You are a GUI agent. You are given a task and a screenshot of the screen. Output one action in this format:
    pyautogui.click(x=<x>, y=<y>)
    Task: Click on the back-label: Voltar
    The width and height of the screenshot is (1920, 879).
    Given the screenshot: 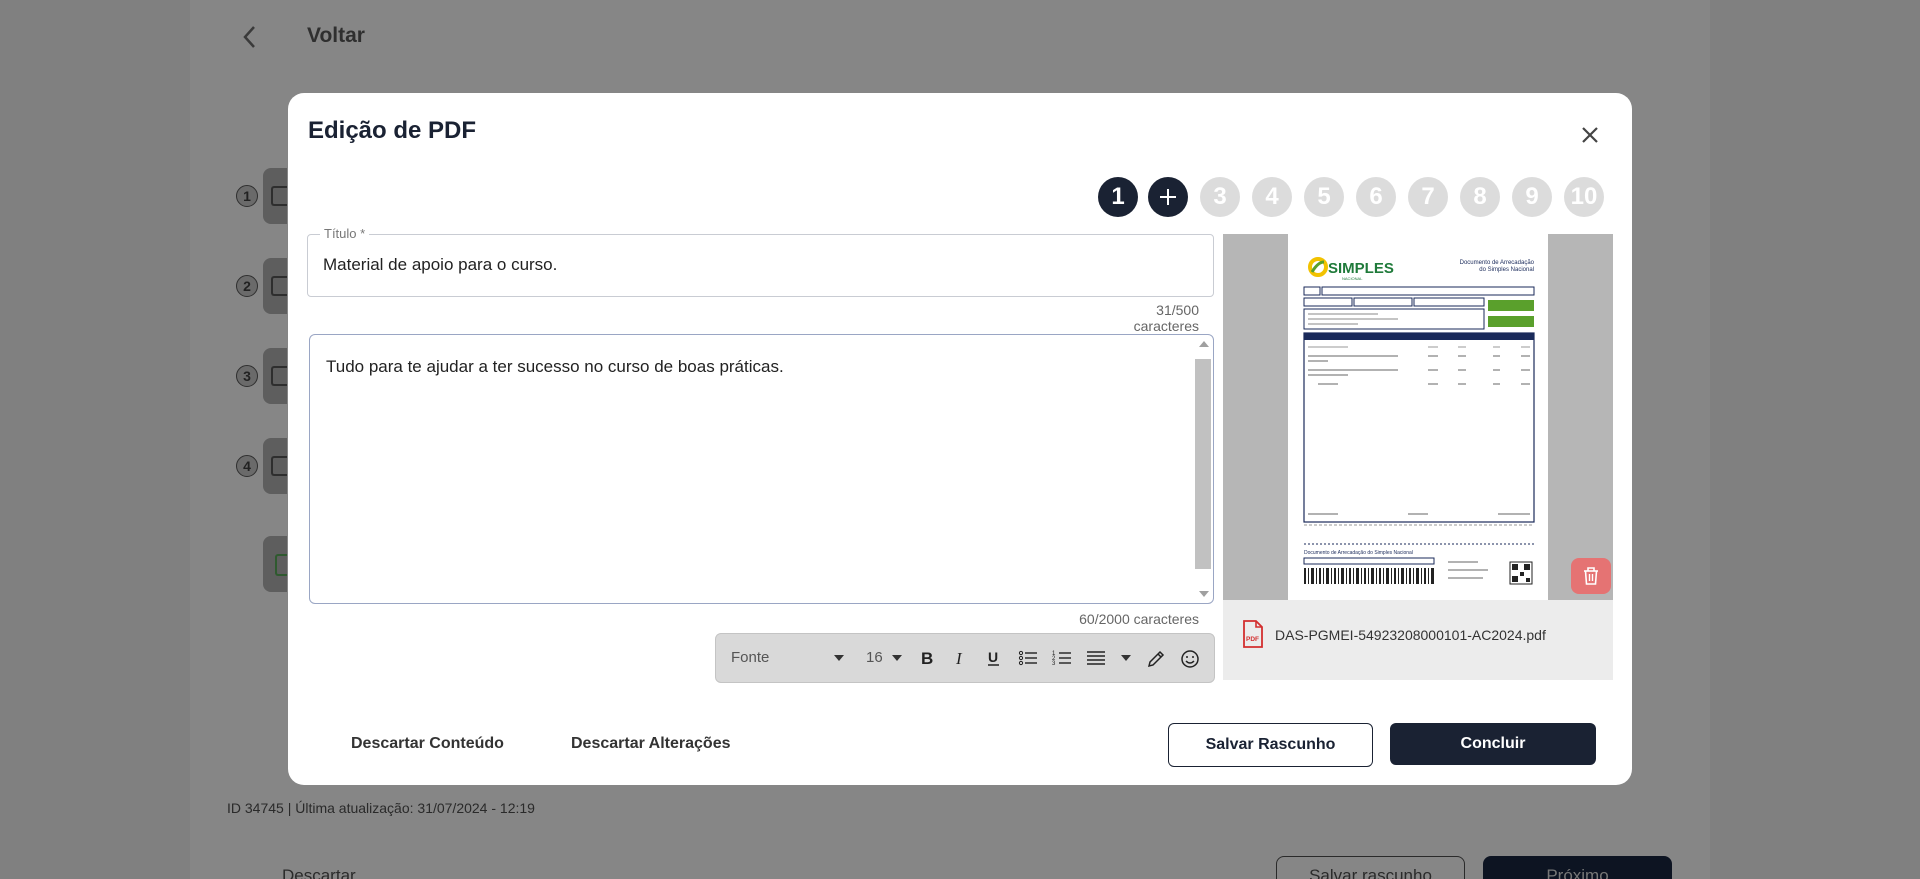 What is the action you would take?
    pyautogui.click(x=336, y=36)
    